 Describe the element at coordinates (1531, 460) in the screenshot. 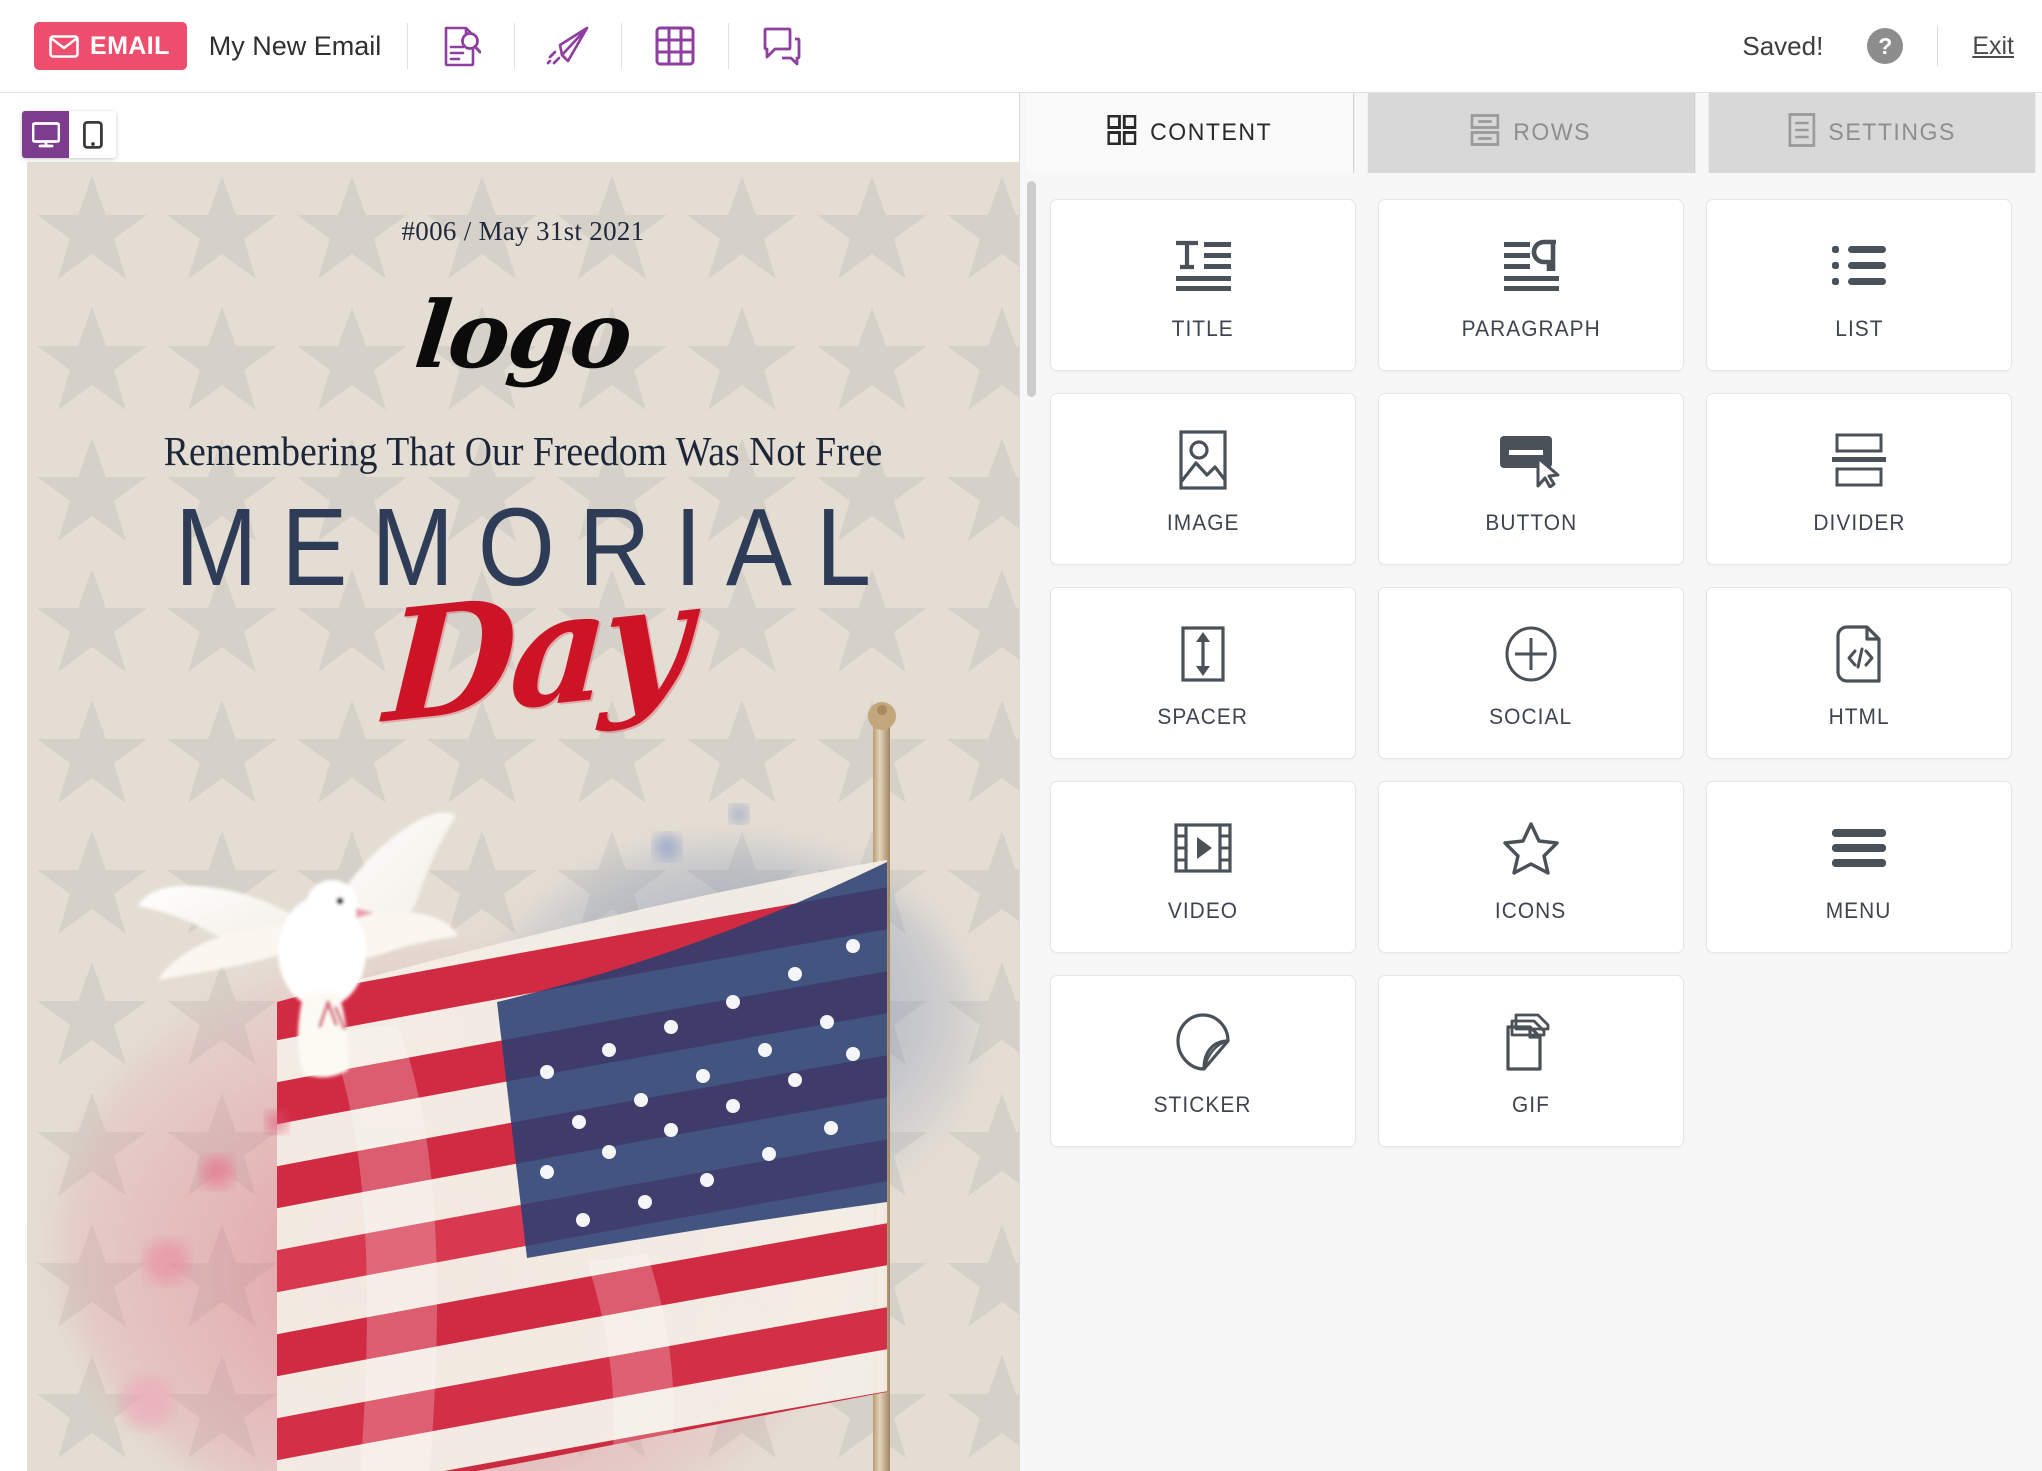

I see `button-icon` at that location.